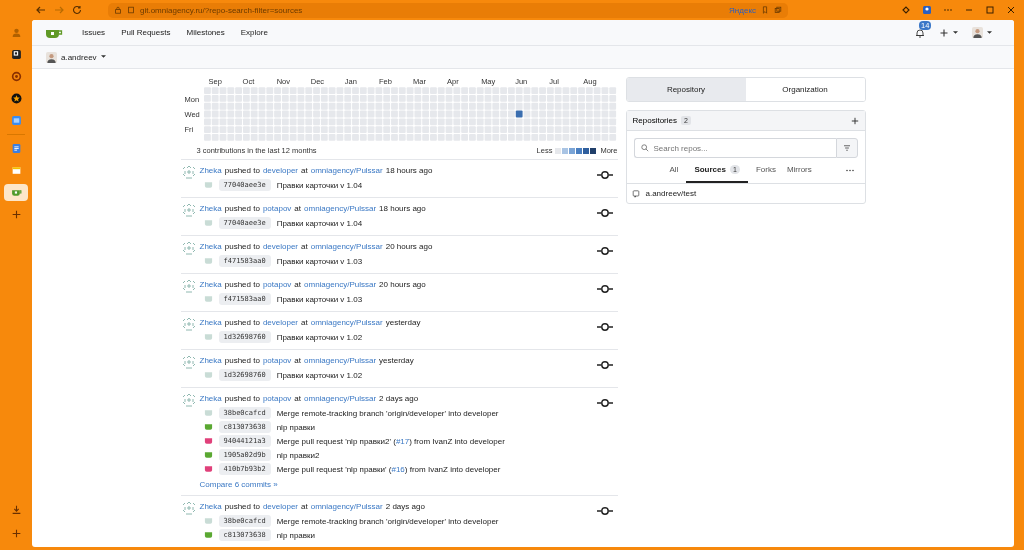 The width and height of the screenshot is (1024, 550). Describe the element at coordinates (799, 170) in the screenshot. I see `filter-tab: Mirrors` at that location.